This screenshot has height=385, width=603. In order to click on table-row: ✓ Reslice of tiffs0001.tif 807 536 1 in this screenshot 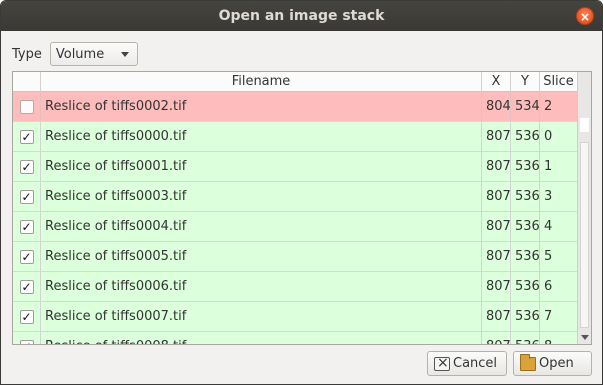, I will do `click(295, 167)`.